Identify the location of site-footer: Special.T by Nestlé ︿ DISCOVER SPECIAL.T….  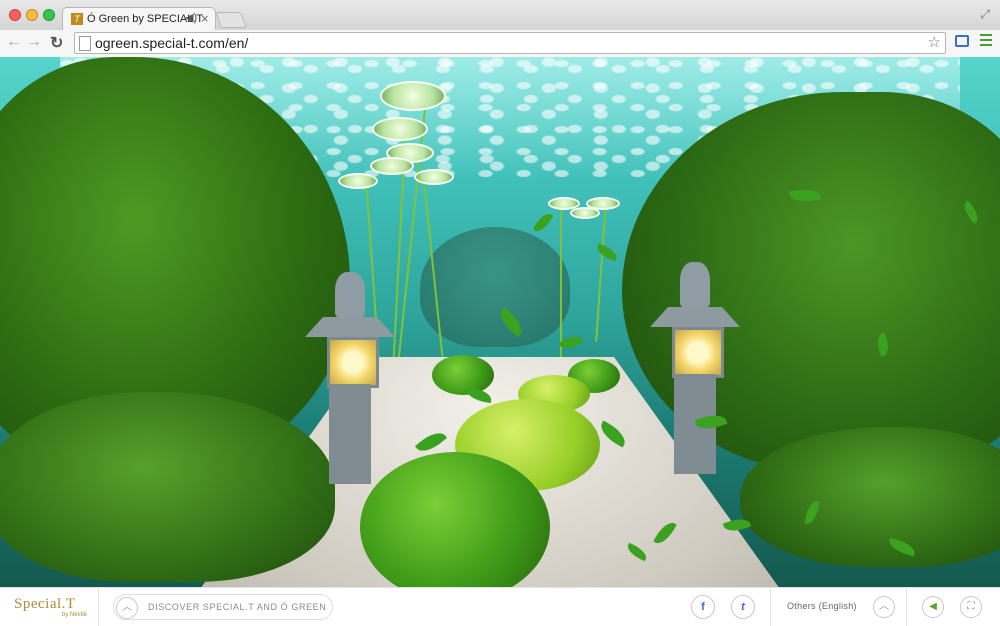
(500, 606).